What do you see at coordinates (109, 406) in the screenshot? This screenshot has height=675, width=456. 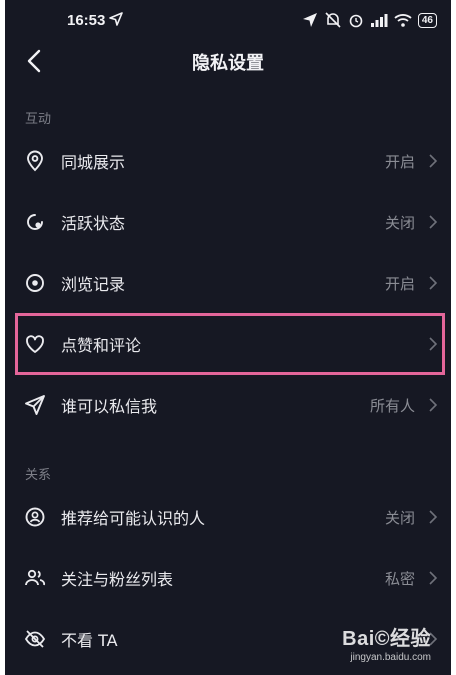 I see `row-label: 谁可以私信我` at bounding box center [109, 406].